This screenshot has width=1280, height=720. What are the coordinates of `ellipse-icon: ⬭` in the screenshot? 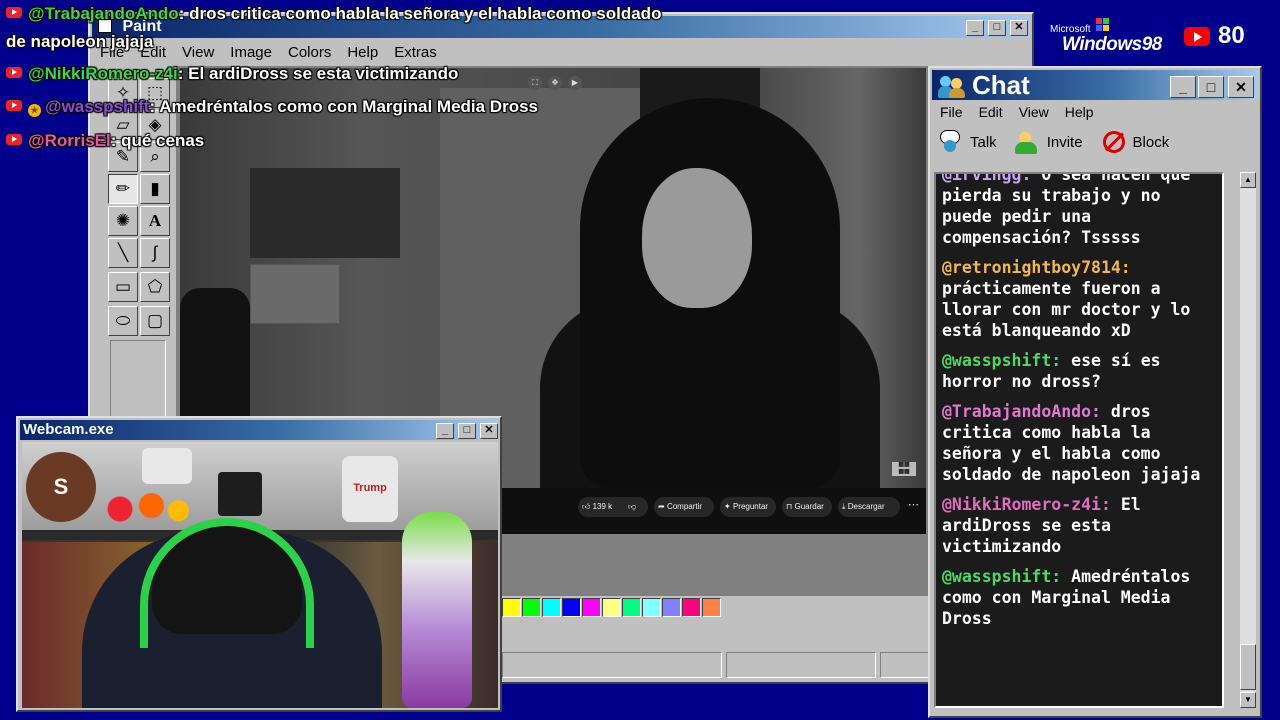 It's located at (123, 321).